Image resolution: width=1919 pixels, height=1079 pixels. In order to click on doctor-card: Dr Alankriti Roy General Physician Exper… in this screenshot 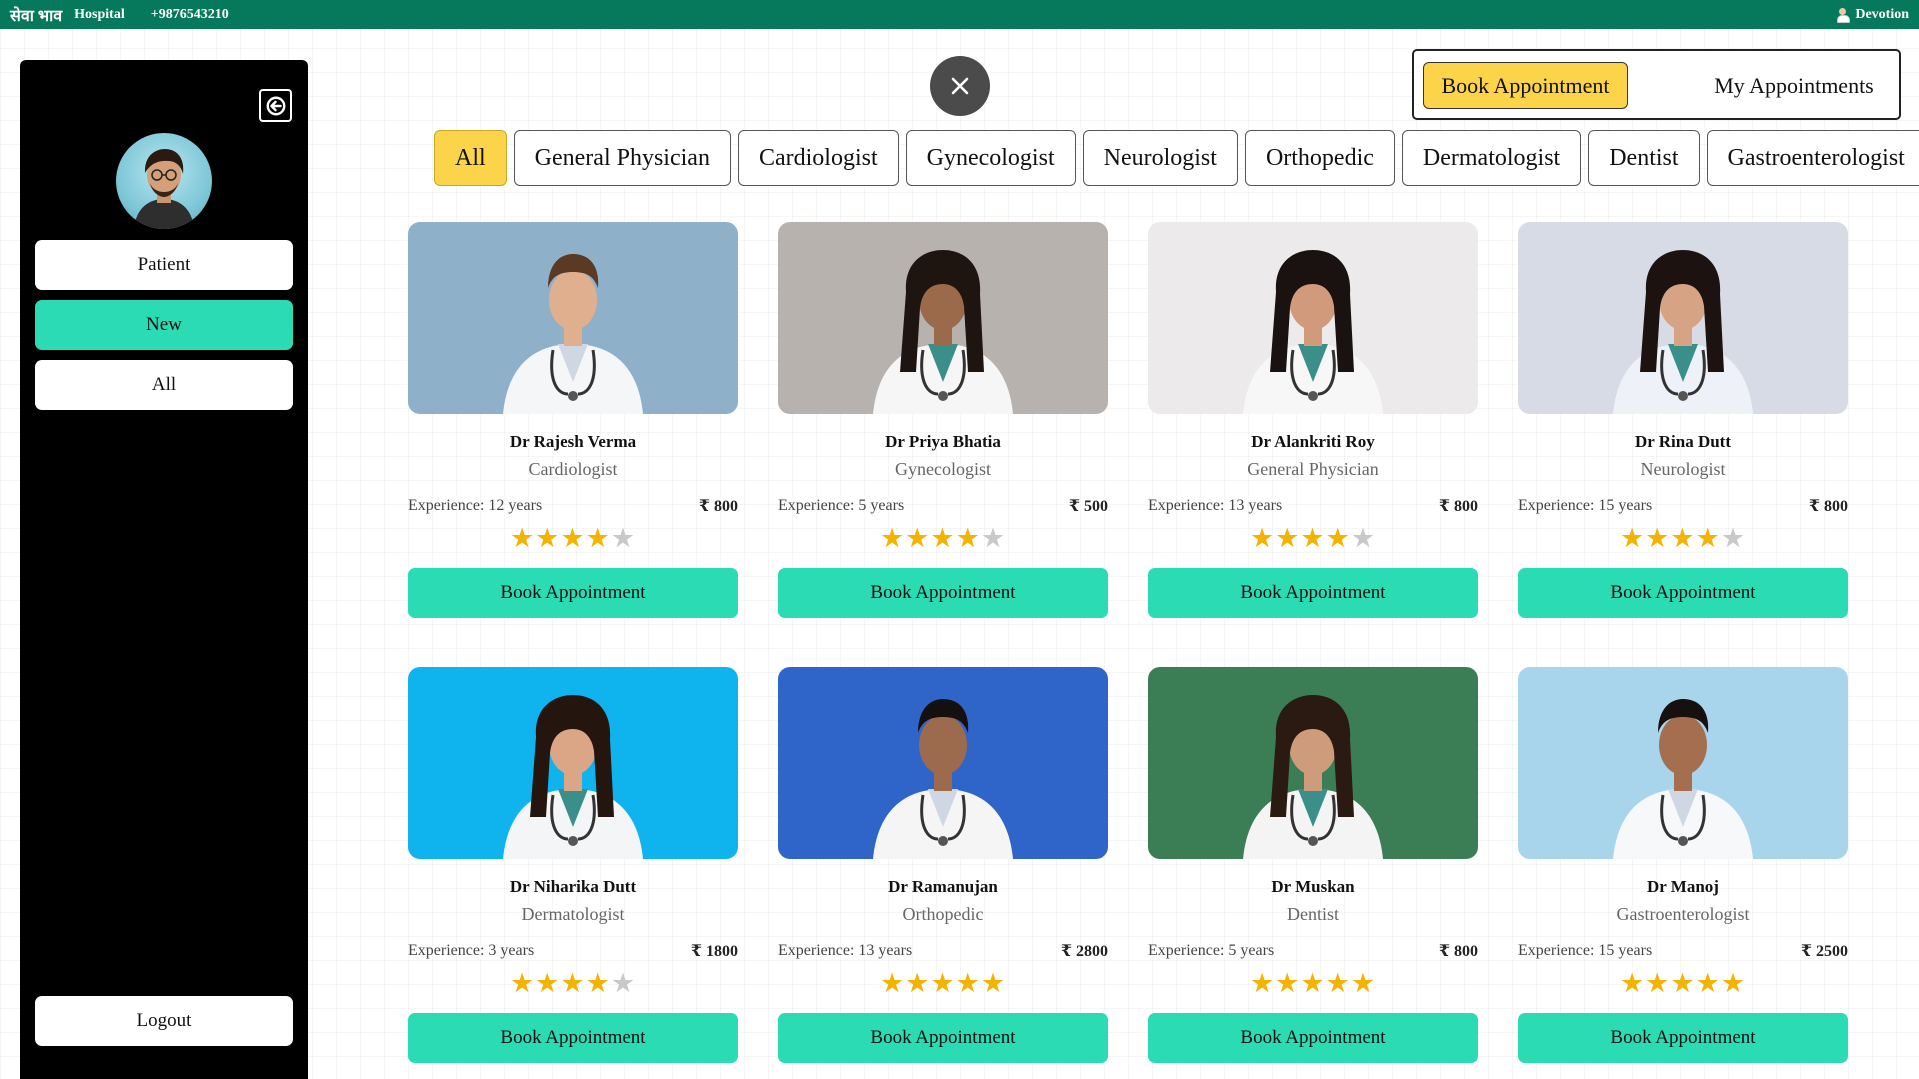, I will do `click(1313, 420)`.